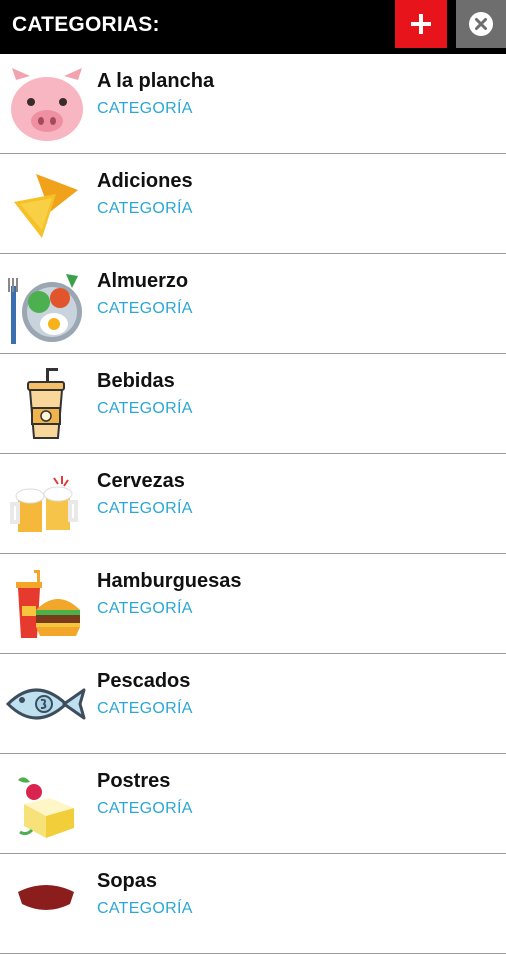 The image size is (506, 954). What do you see at coordinates (47, 804) in the screenshot?
I see `cake-slice-icon` at bounding box center [47, 804].